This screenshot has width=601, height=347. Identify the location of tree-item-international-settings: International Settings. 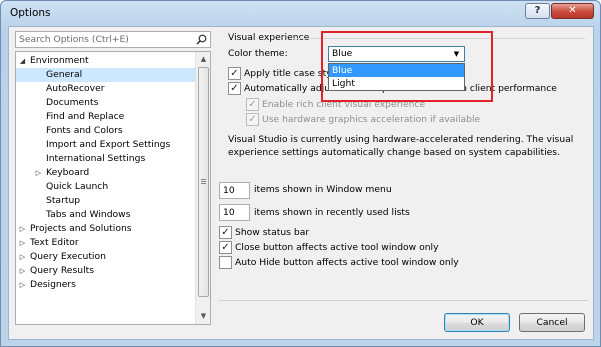
(105, 159).